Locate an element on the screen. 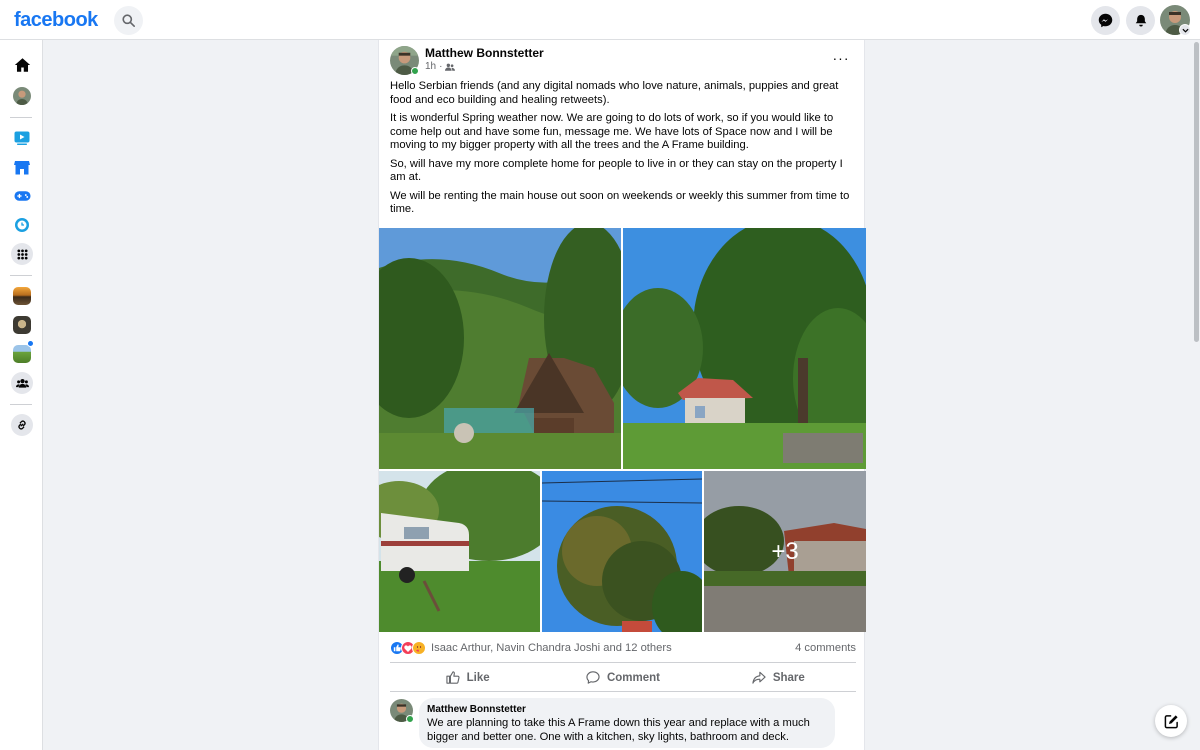 The image size is (1200, 750). rail-profile is located at coordinates (22, 96).